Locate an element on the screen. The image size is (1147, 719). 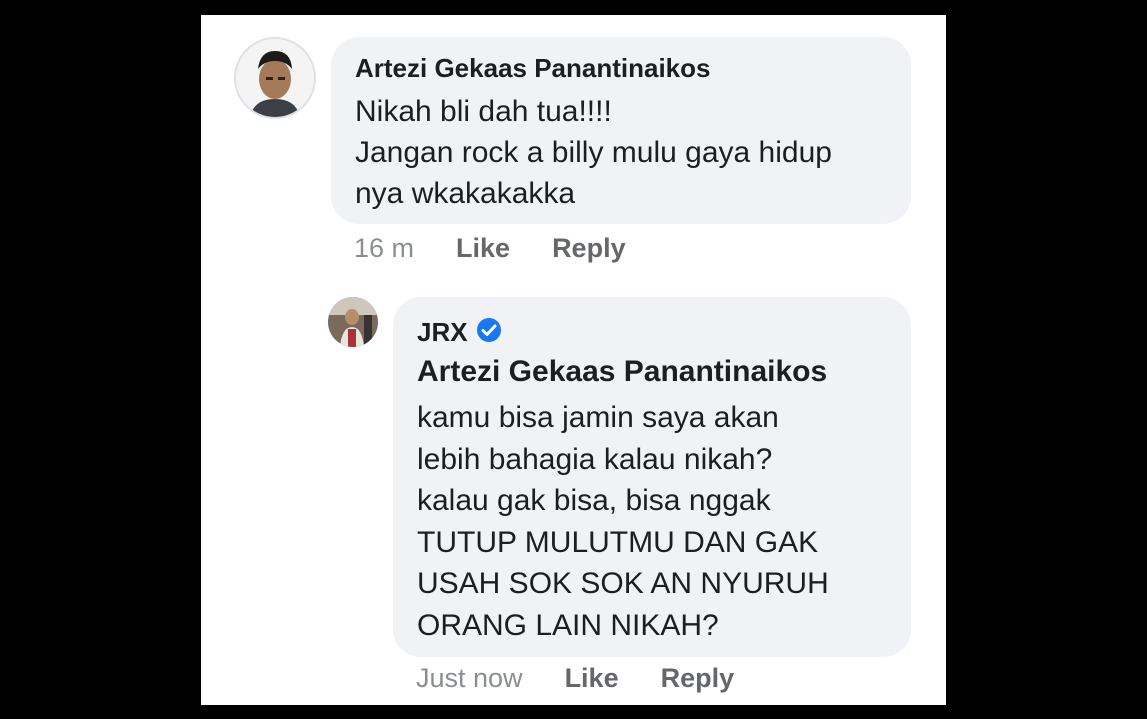
comment-actions: 16 m Like Reply is located at coordinates (490, 248).